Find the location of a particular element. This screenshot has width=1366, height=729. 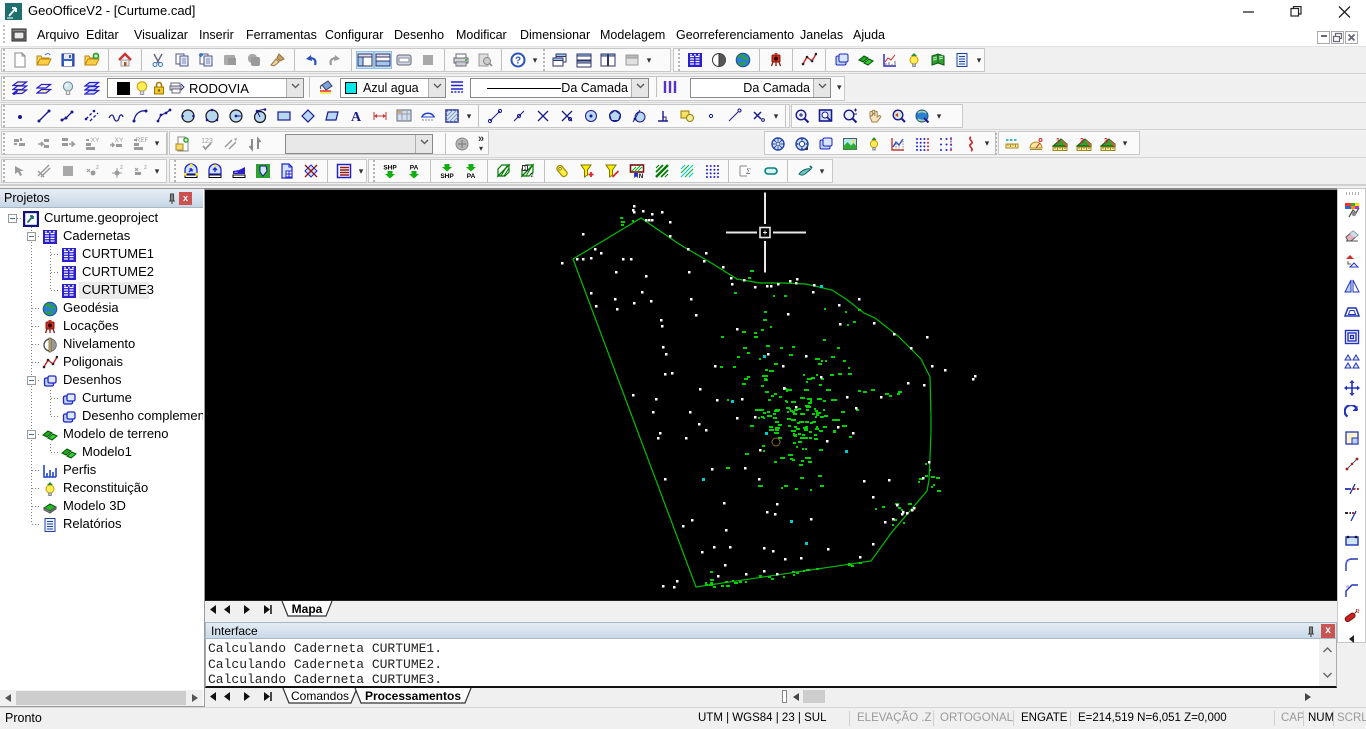

svg-text: Comandos is located at coordinates (320, 696).